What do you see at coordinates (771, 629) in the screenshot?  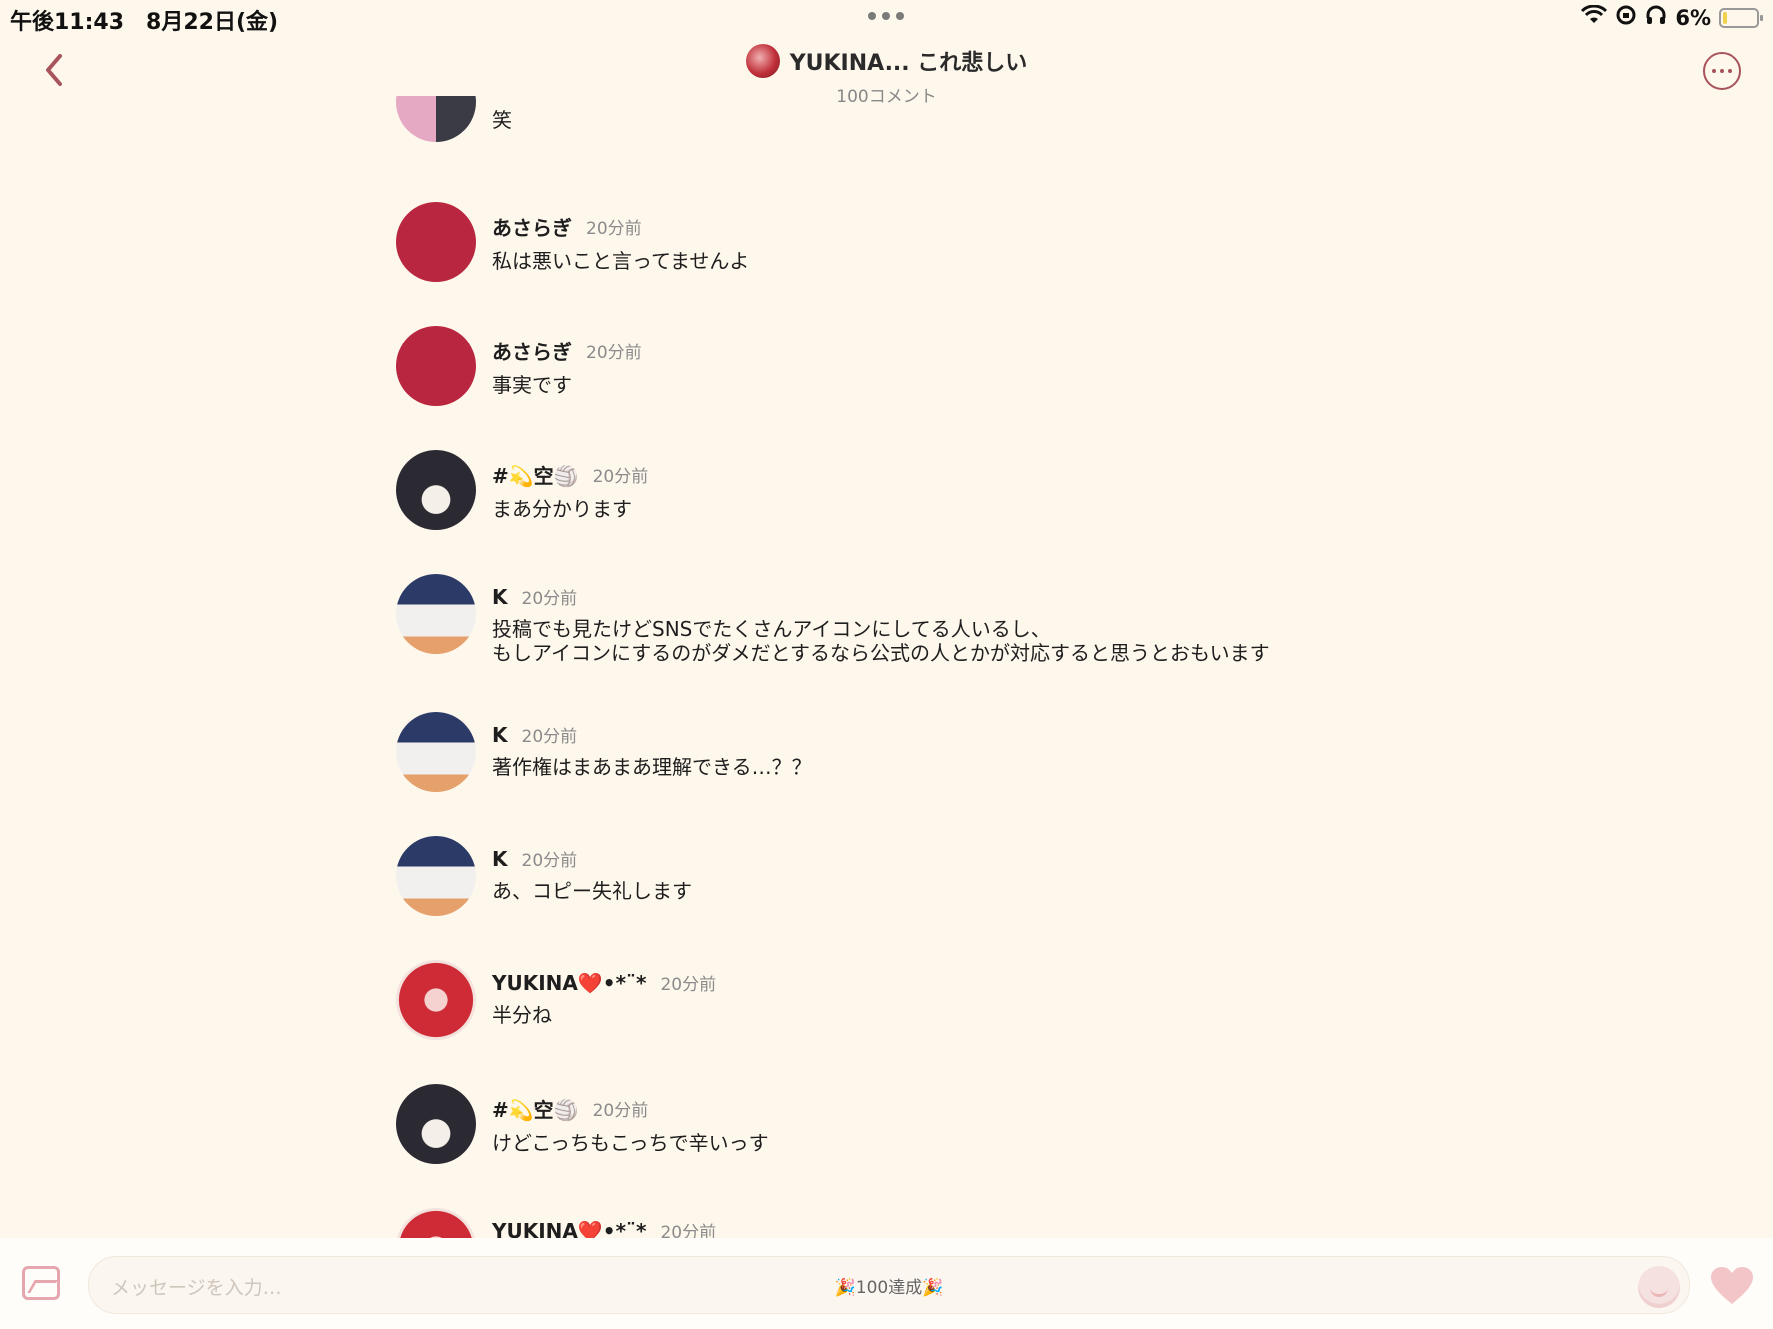 I see `message-text: 投稿でも見たけどSNSでたくさんアイコンにしてる人いるし、` at bounding box center [771, 629].